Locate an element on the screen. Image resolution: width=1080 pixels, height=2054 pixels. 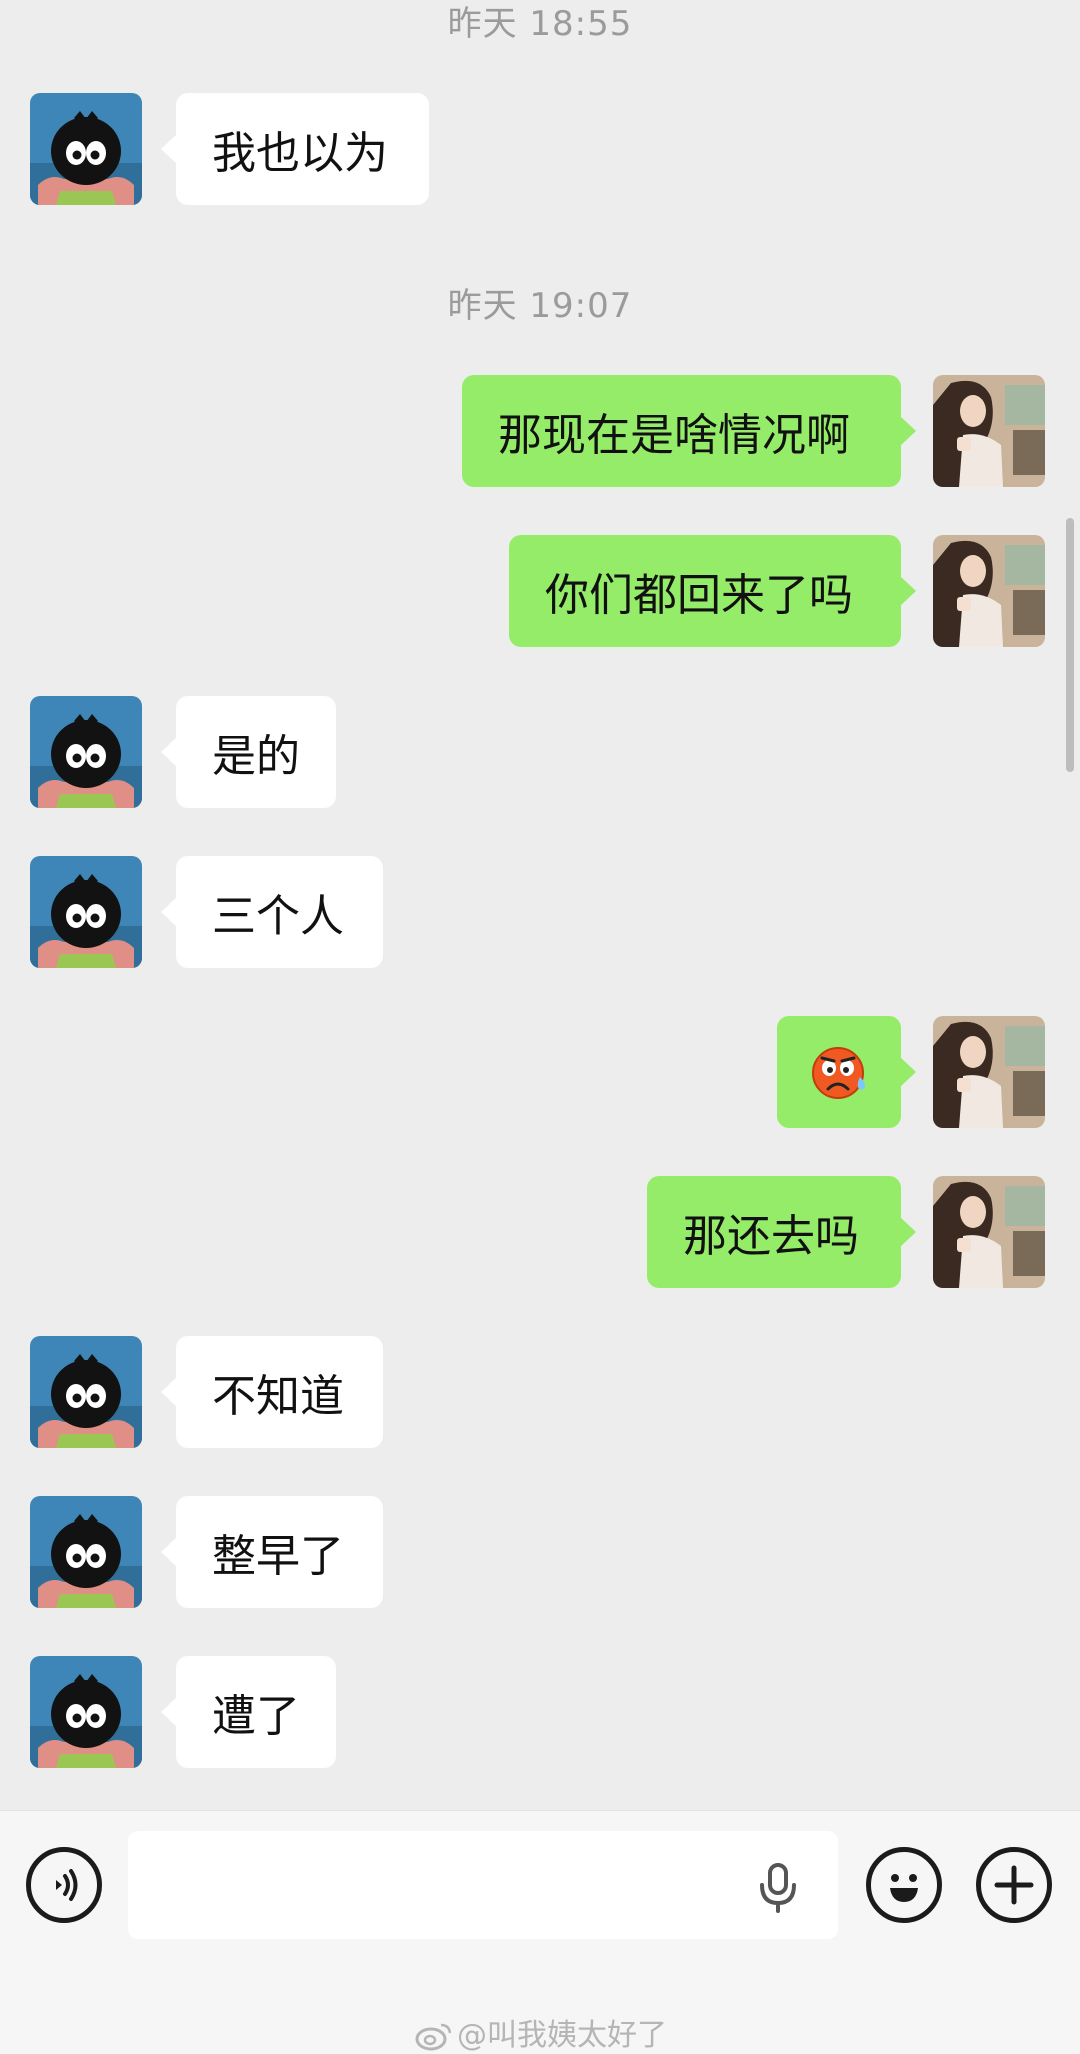
message-bubble-outgoing: 那还去吗 is located at coordinates (781, 1232).